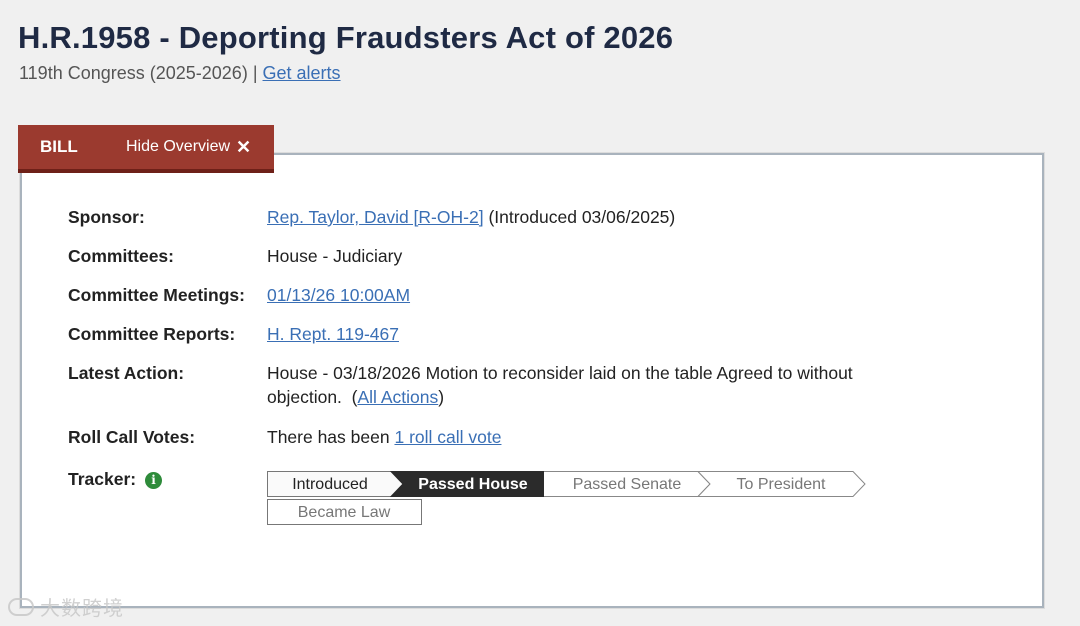 The image size is (1080, 626). What do you see at coordinates (587, 295) in the screenshot?
I see `committee-meetings-value: 01/13/26 10:00AM` at bounding box center [587, 295].